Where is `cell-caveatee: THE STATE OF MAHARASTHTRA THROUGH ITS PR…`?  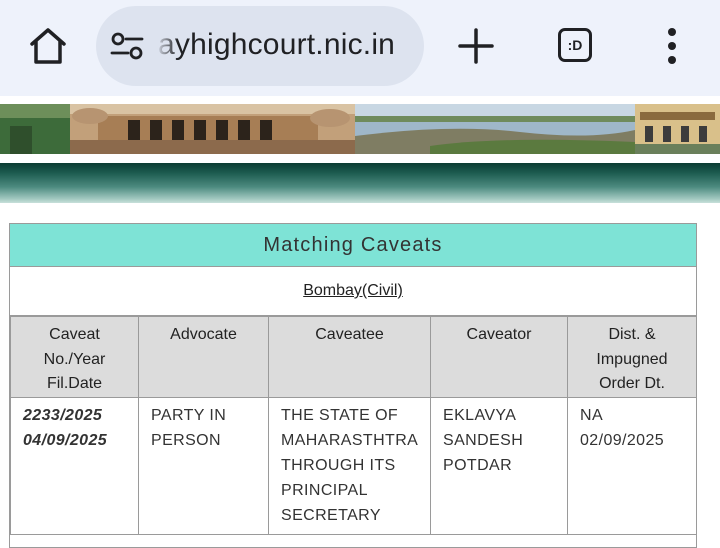
cell-caveatee: THE STATE OF MAHARASTHTRA THROUGH ITS PR… is located at coordinates (349, 465).